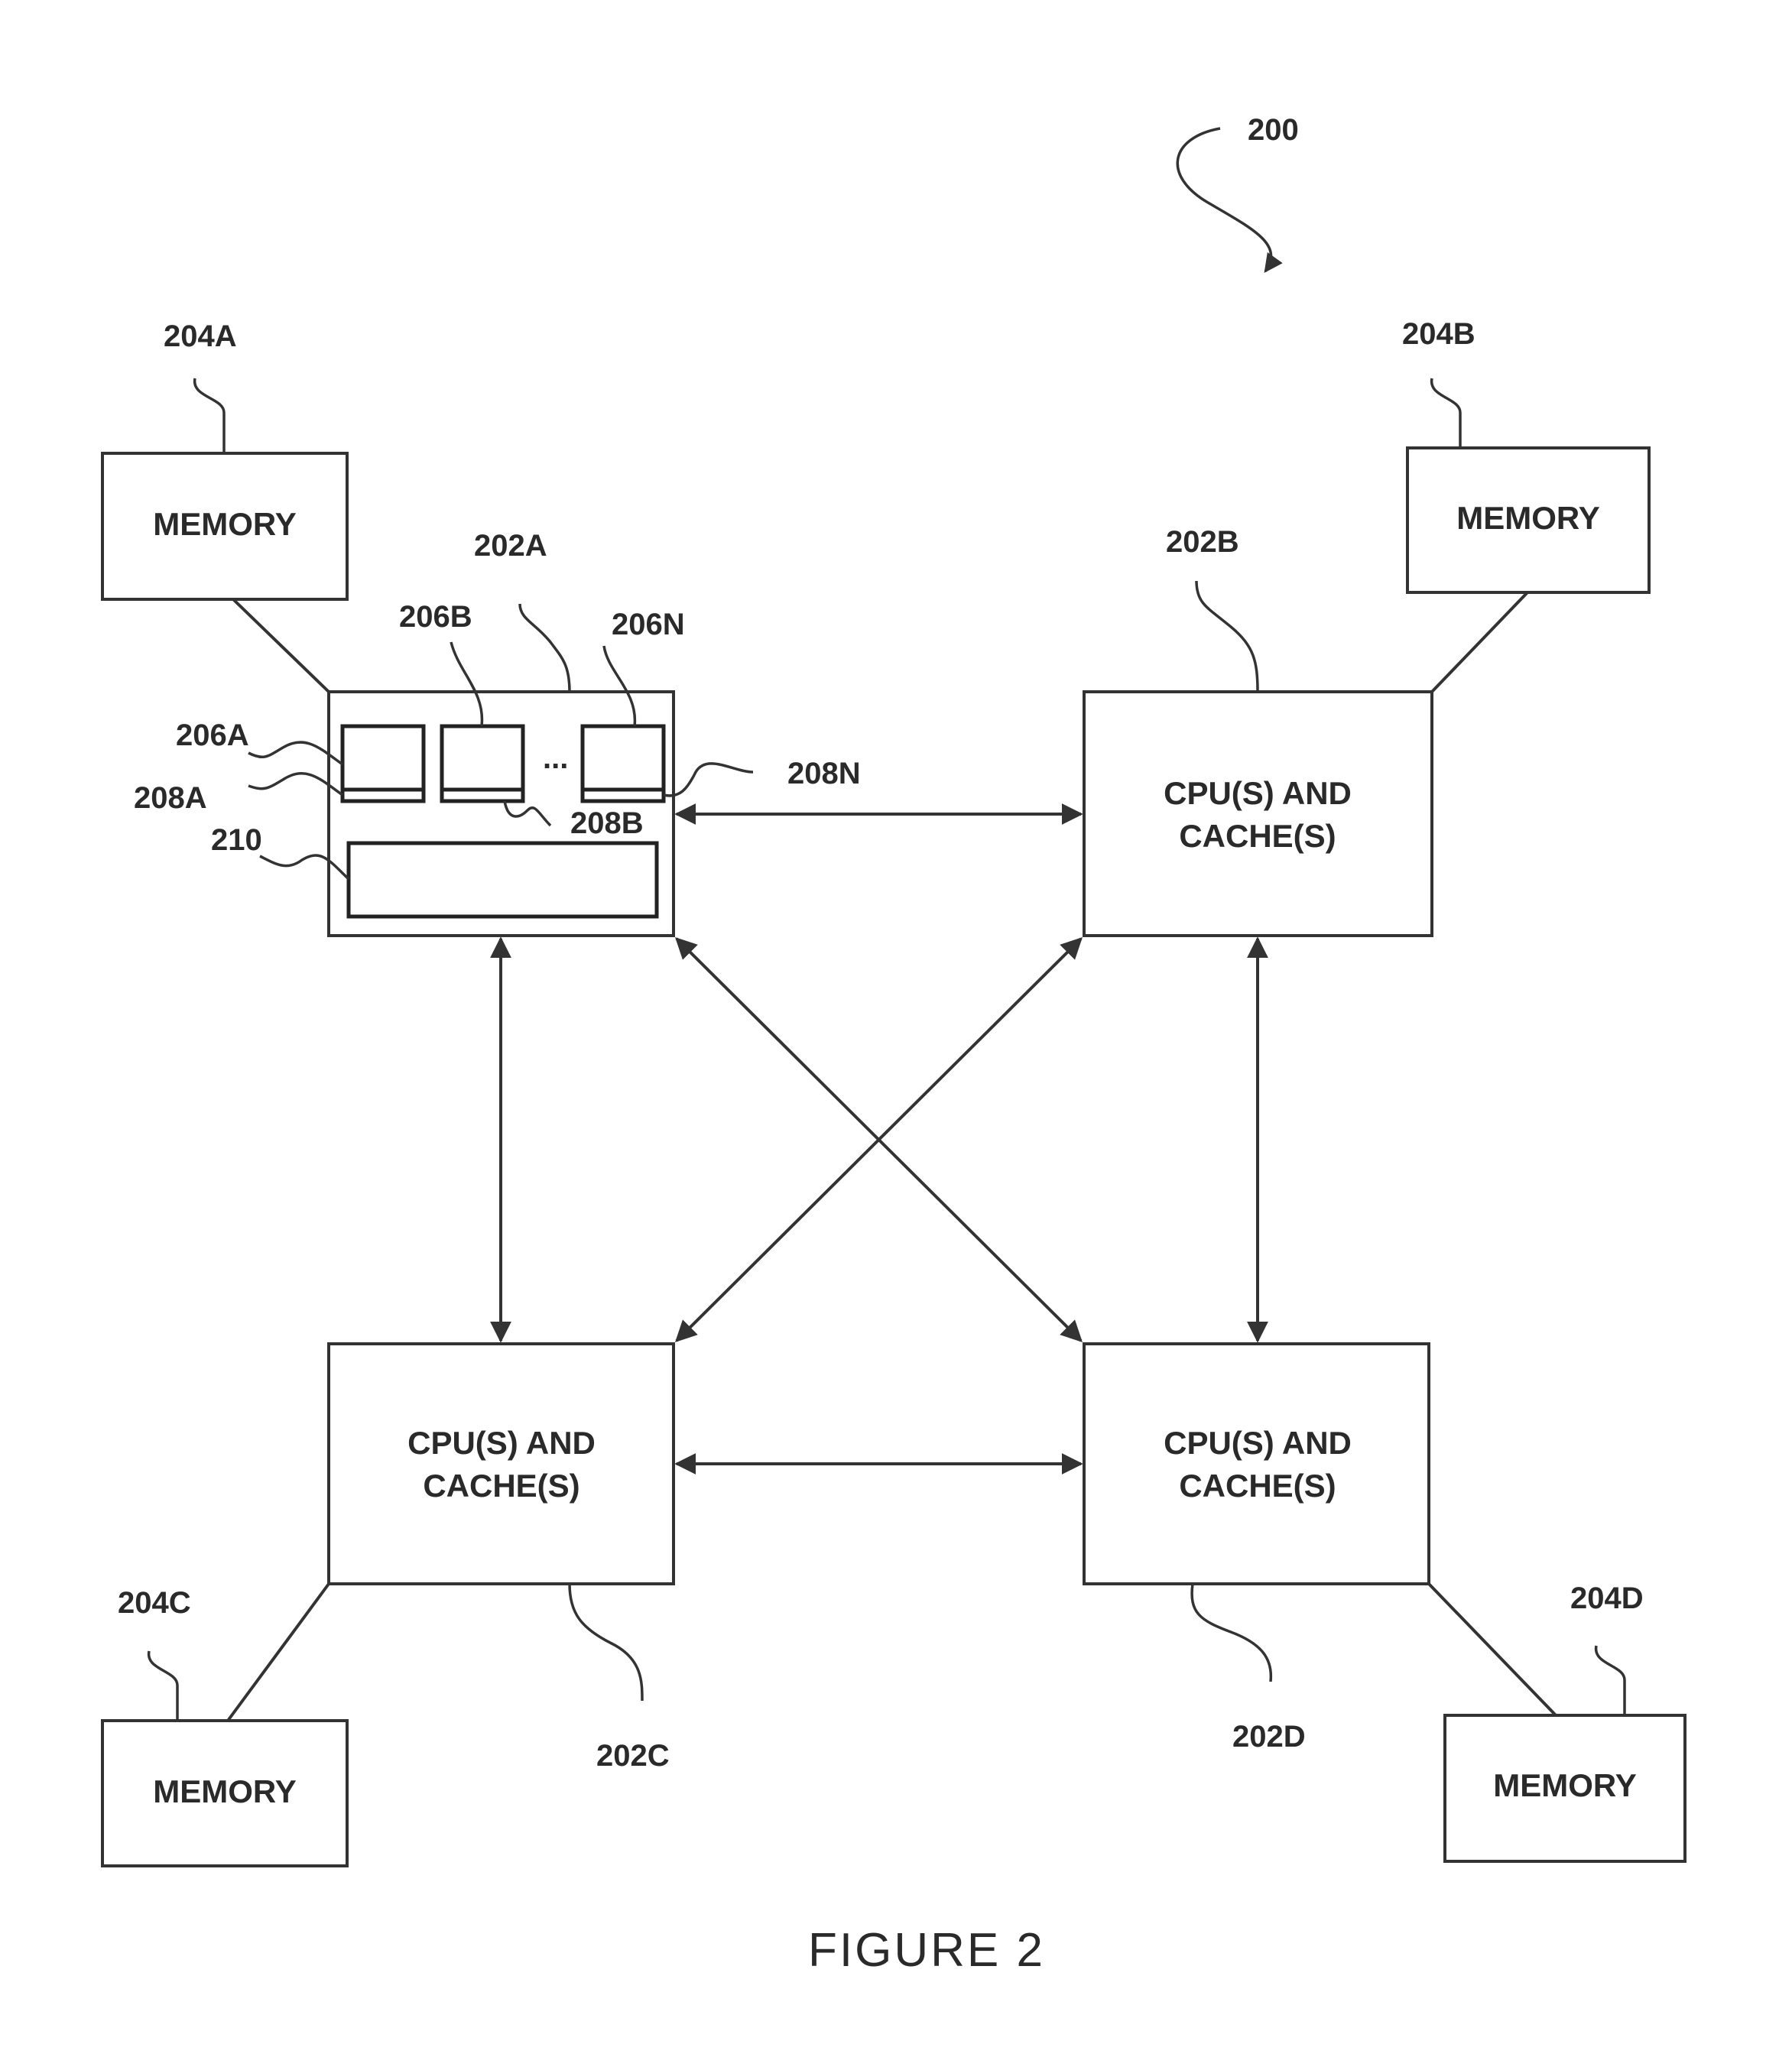  Describe the element at coordinates (1229, 200) in the screenshot. I see `figure-ref-arrow` at that location.